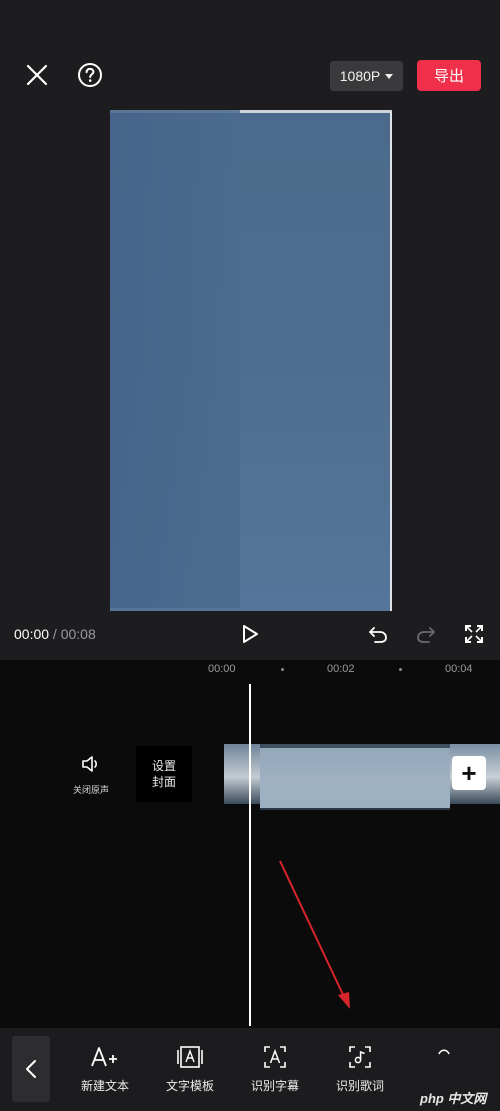 This screenshot has width=500, height=1111. What do you see at coordinates (341, 669) in the screenshot?
I see `timeline-tick: 00:02` at bounding box center [341, 669].